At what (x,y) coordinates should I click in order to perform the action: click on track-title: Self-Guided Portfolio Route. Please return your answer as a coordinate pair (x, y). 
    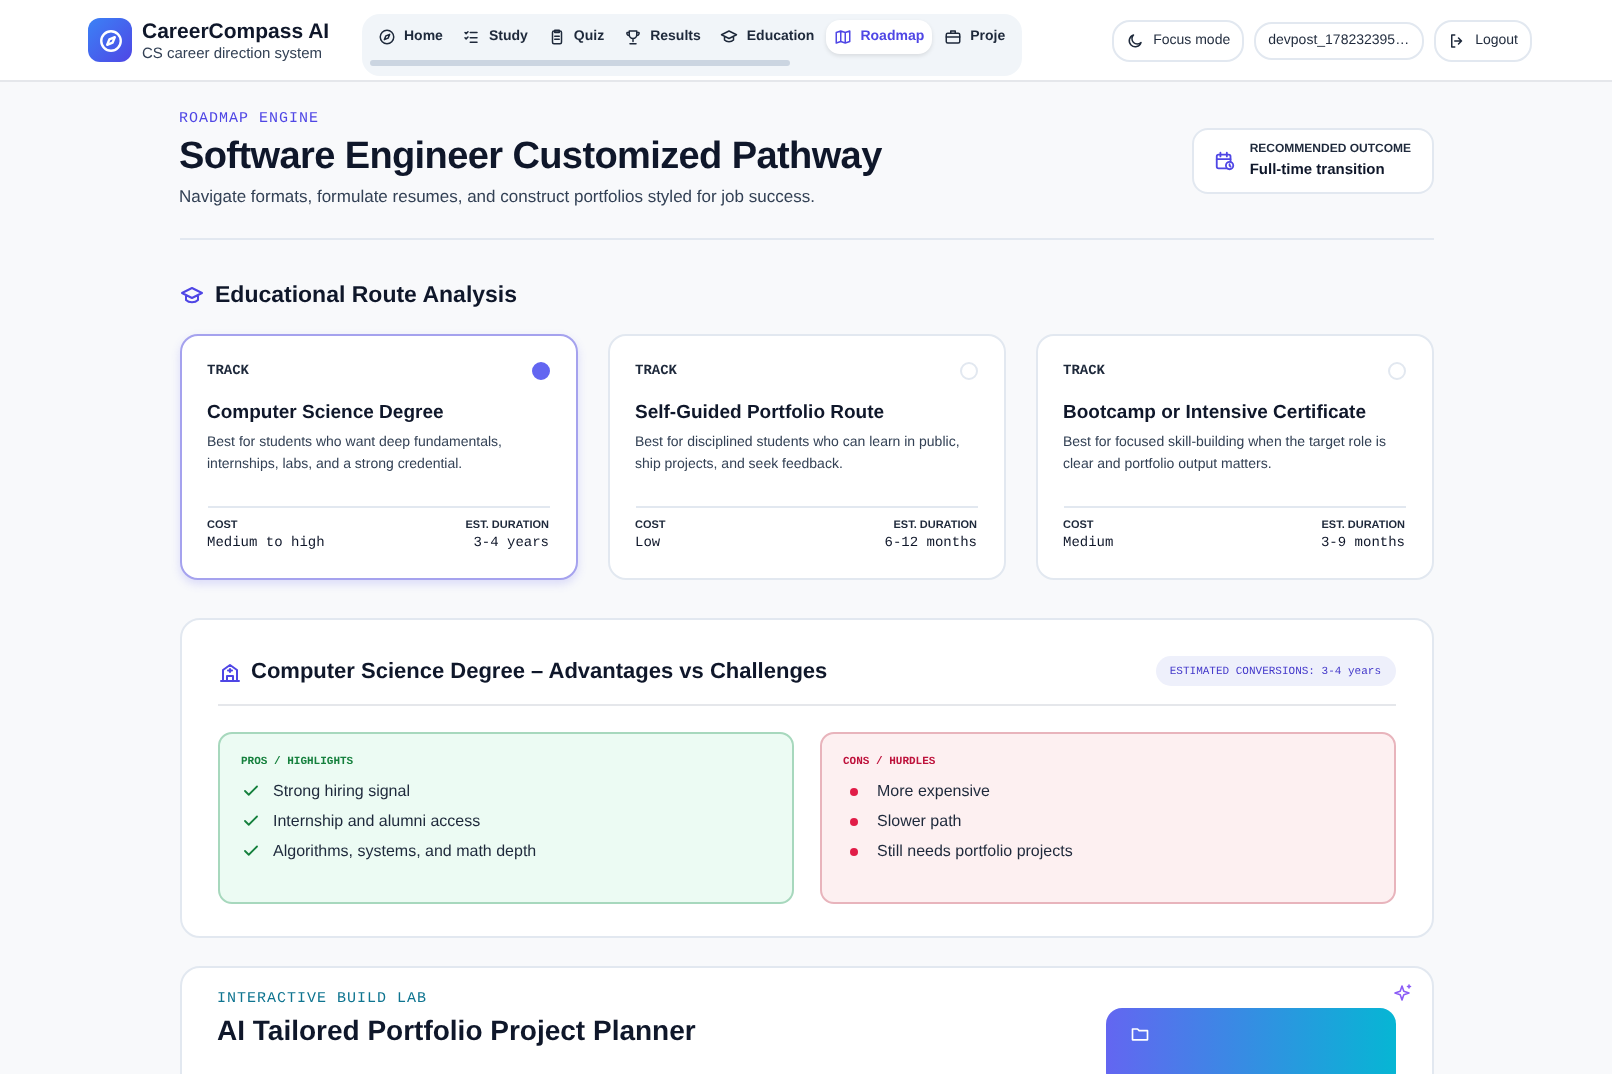
    Looking at the image, I should click on (761, 413).